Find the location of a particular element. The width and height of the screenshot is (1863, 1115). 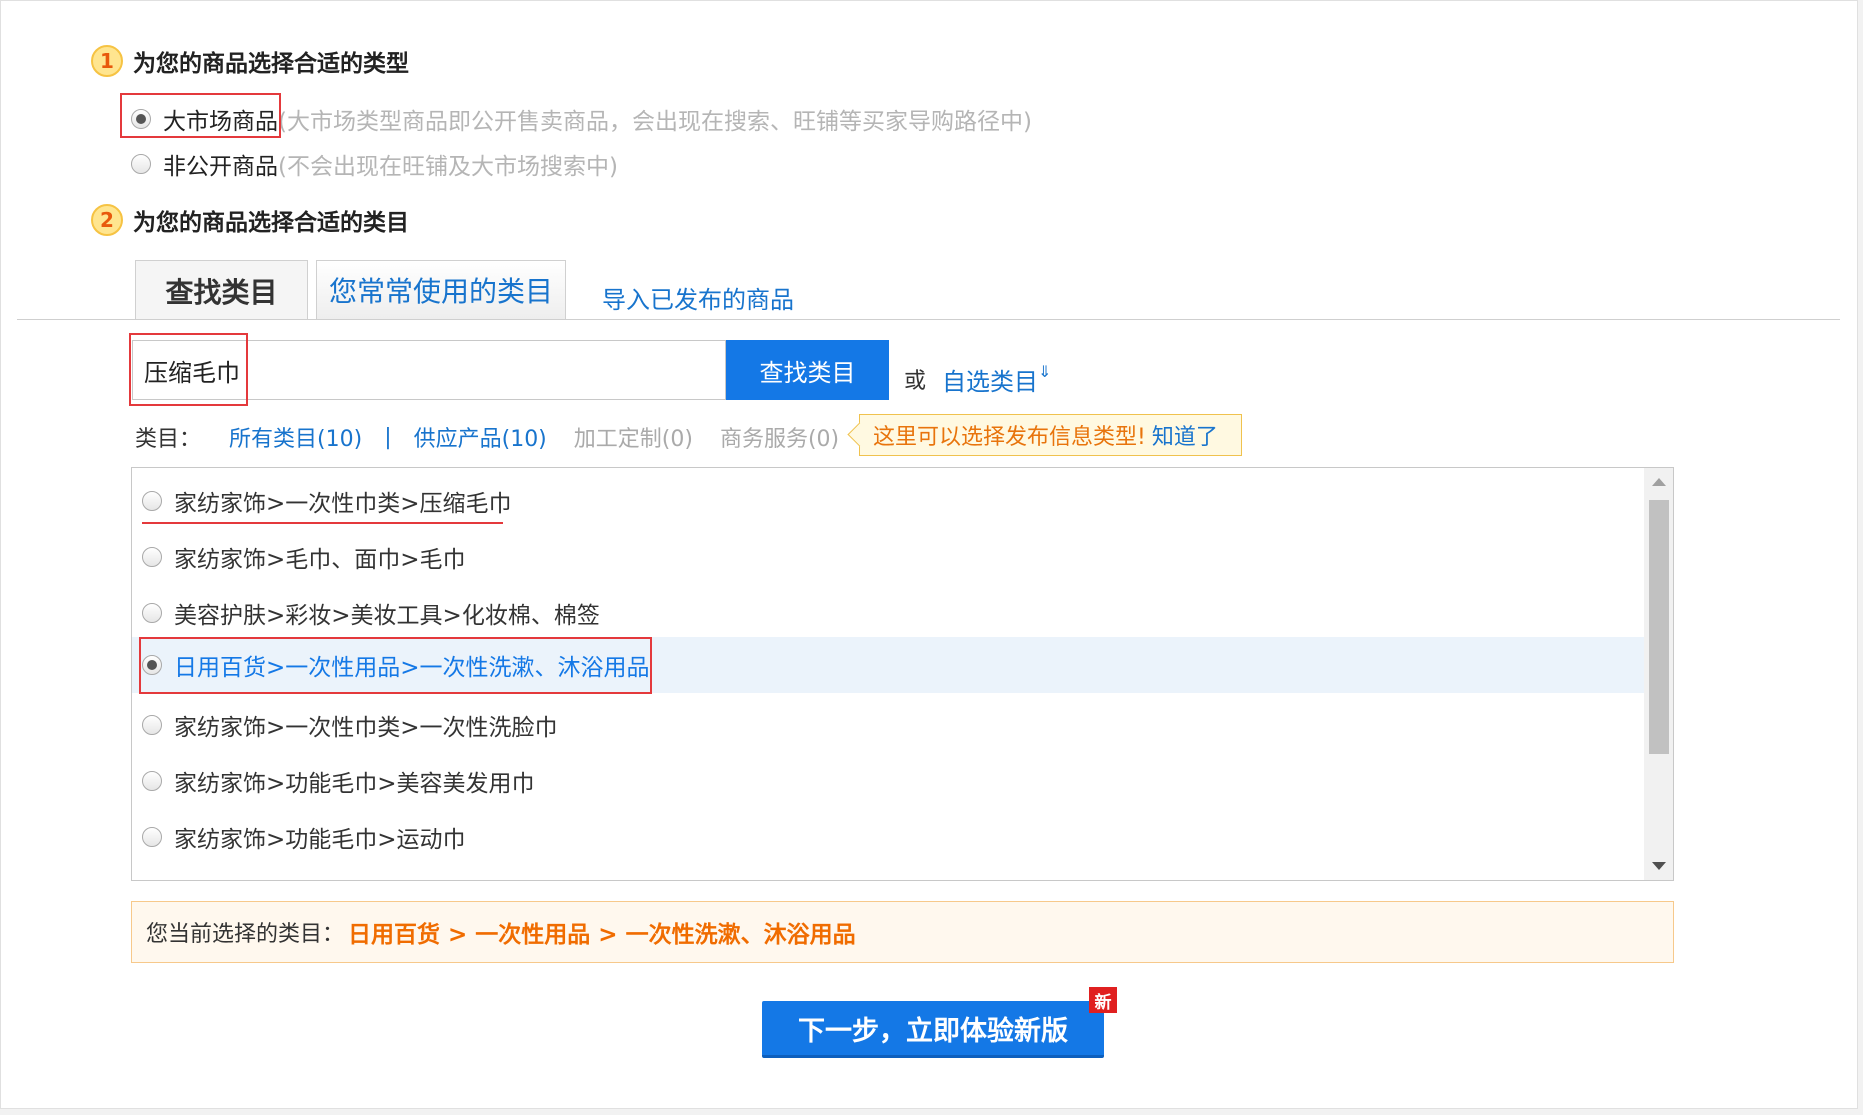

category-list-scrollbar is located at coordinates (1658, 674).